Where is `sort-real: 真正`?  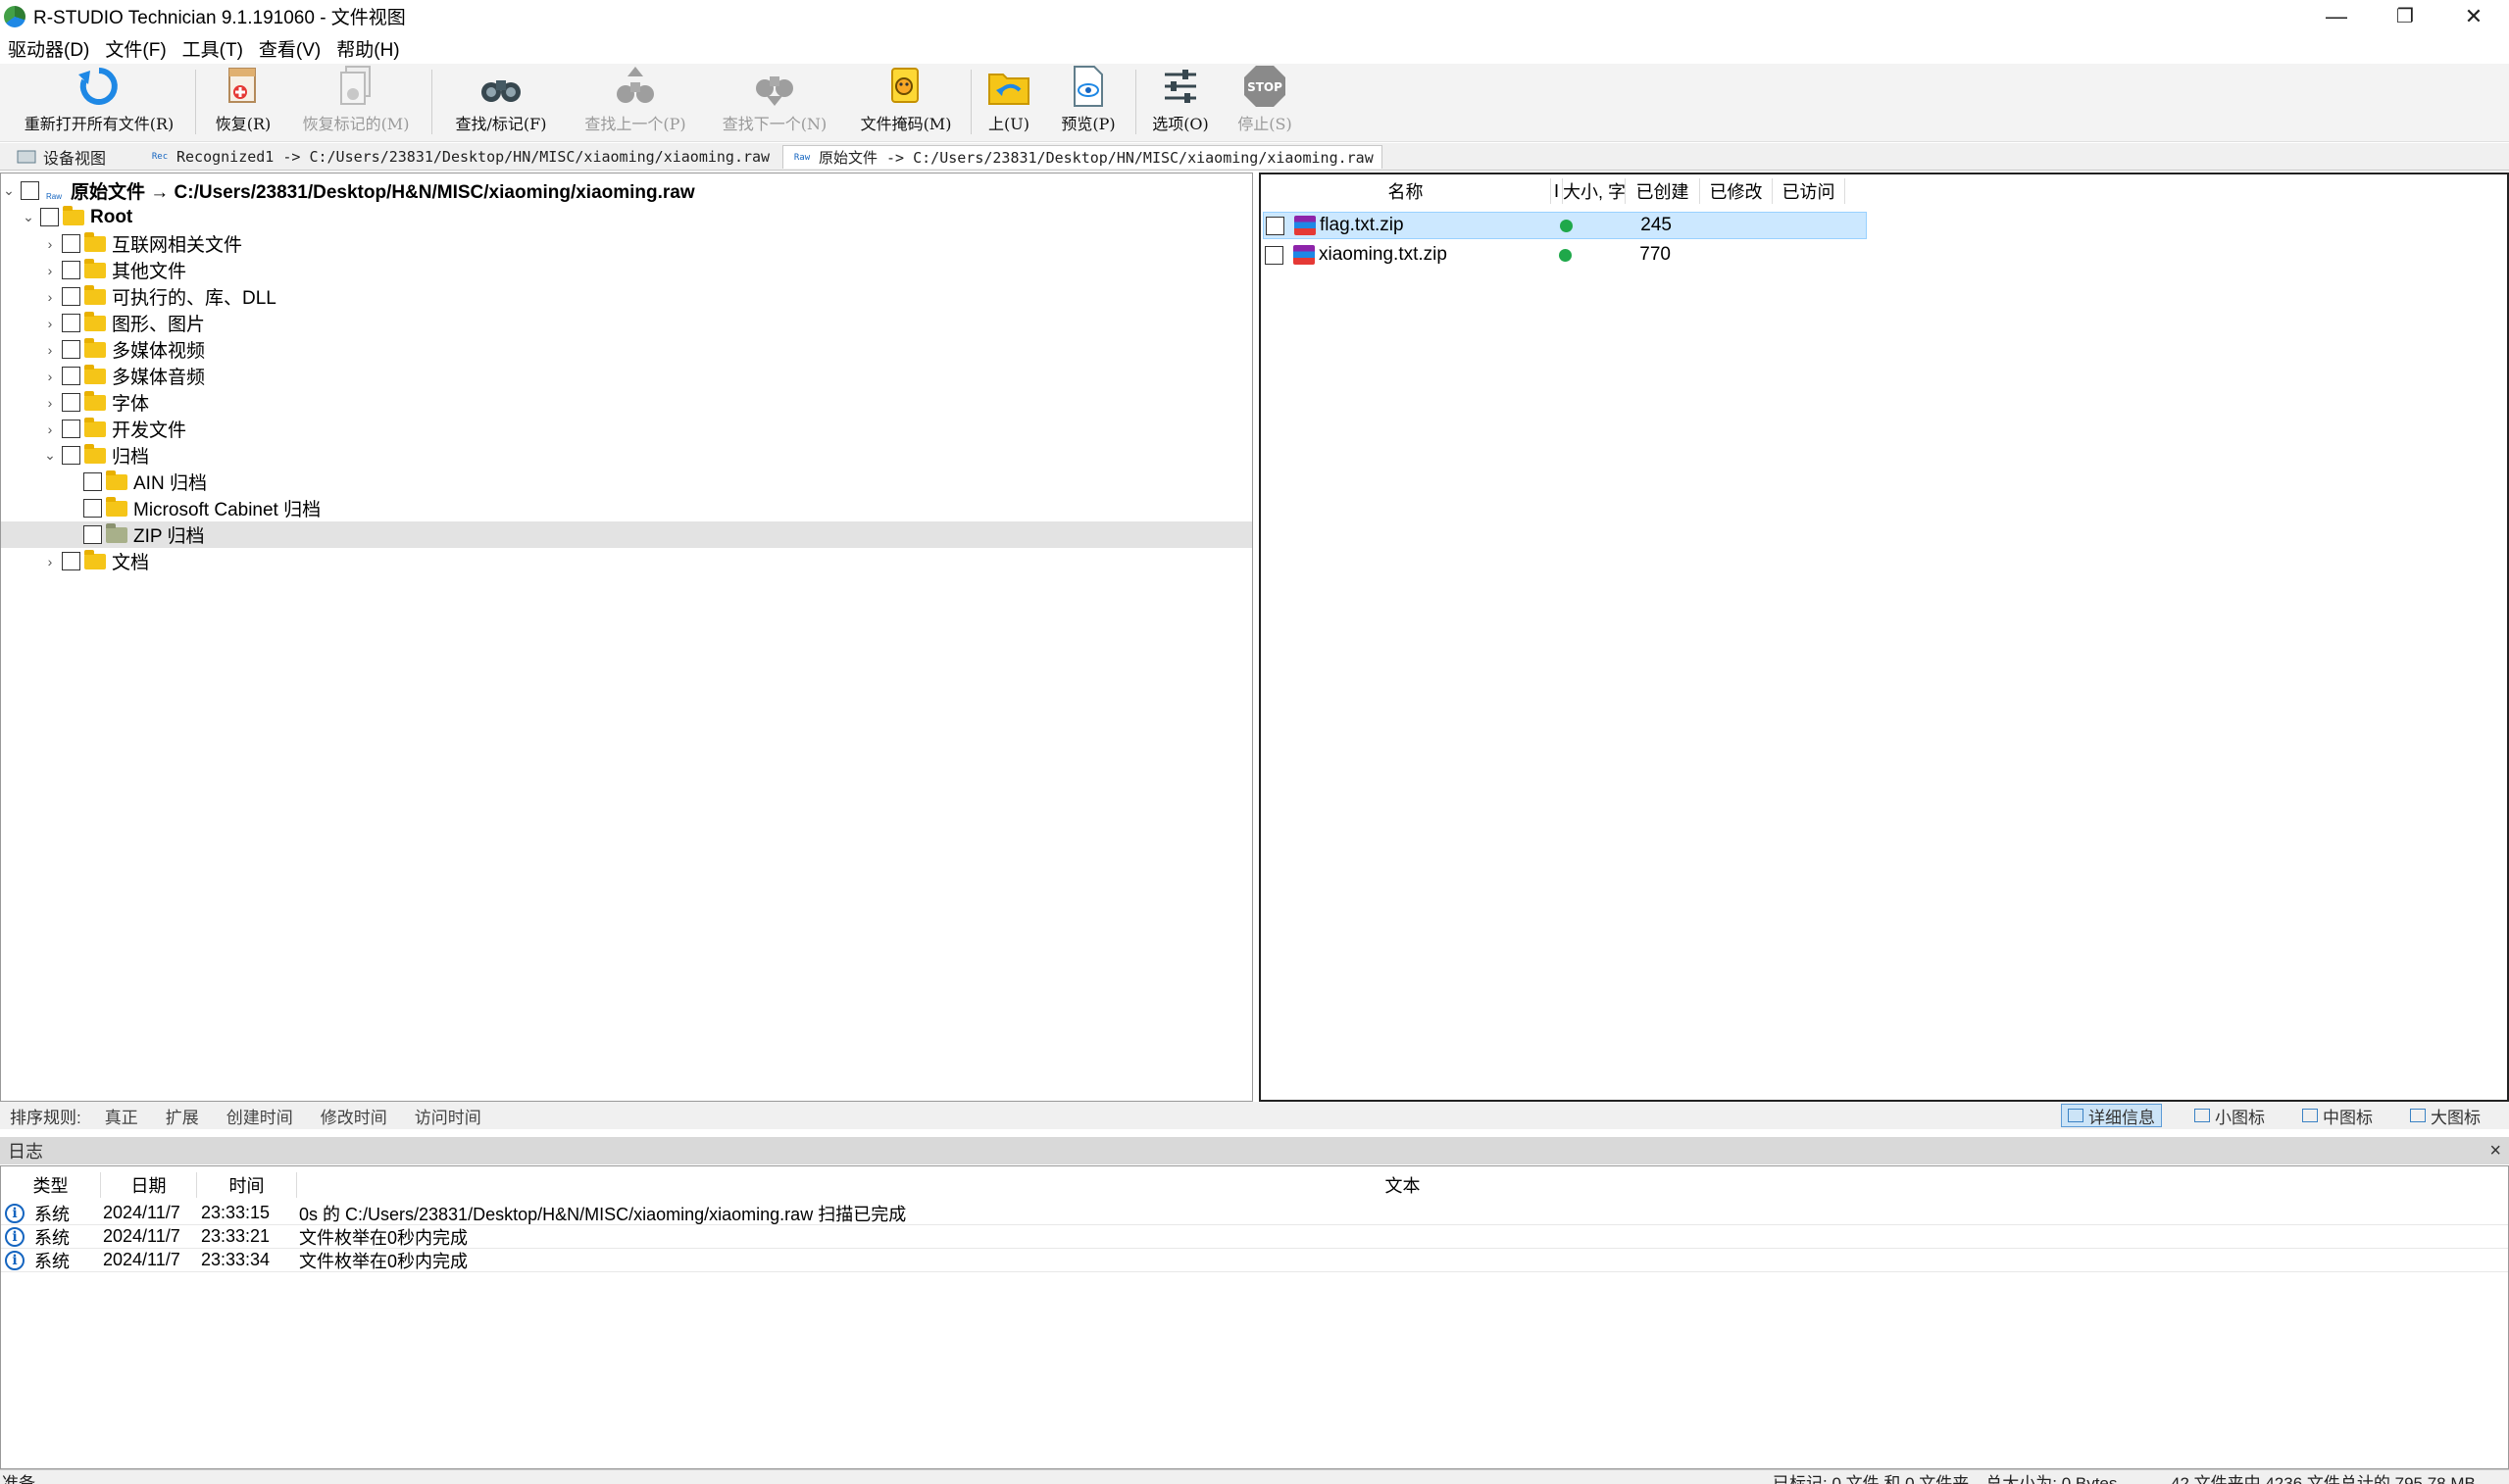 sort-real: 真正 is located at coordinates (121, 1116).